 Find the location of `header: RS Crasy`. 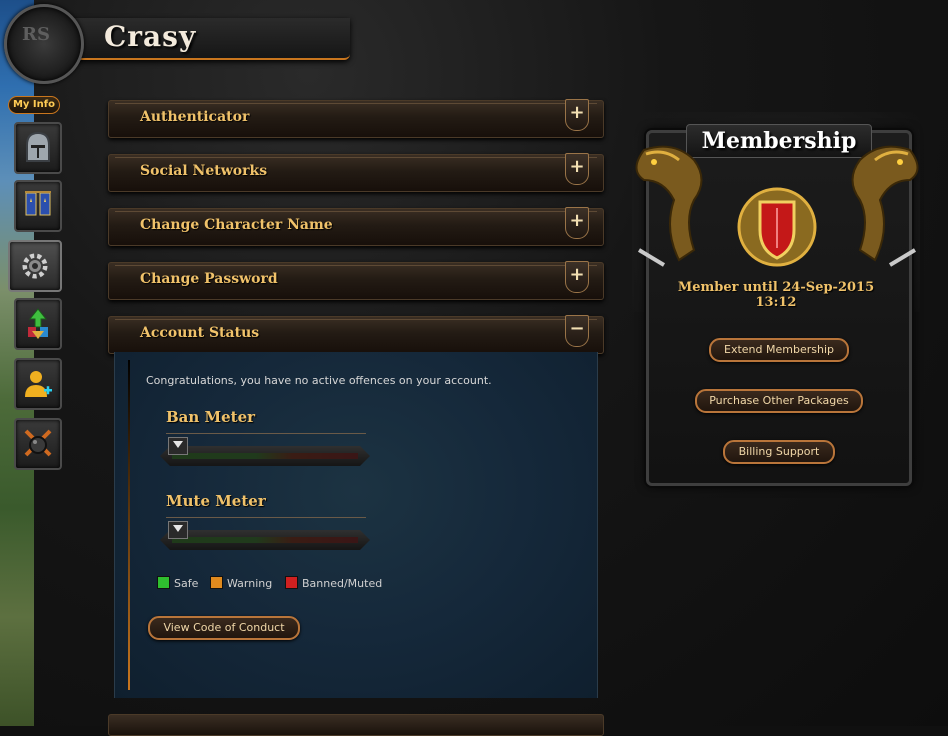

header: RS Crasy is located at coordinates (175, 42).